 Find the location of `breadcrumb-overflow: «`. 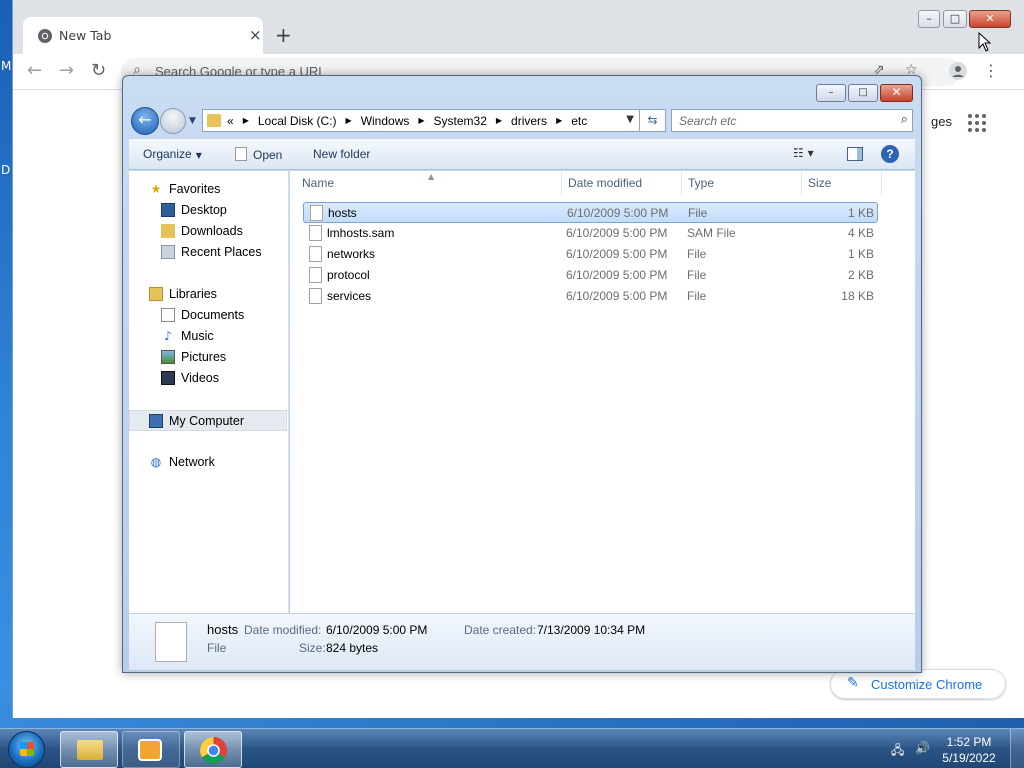

breadcrumb-overflow: « is located at coordinates (230, 121).